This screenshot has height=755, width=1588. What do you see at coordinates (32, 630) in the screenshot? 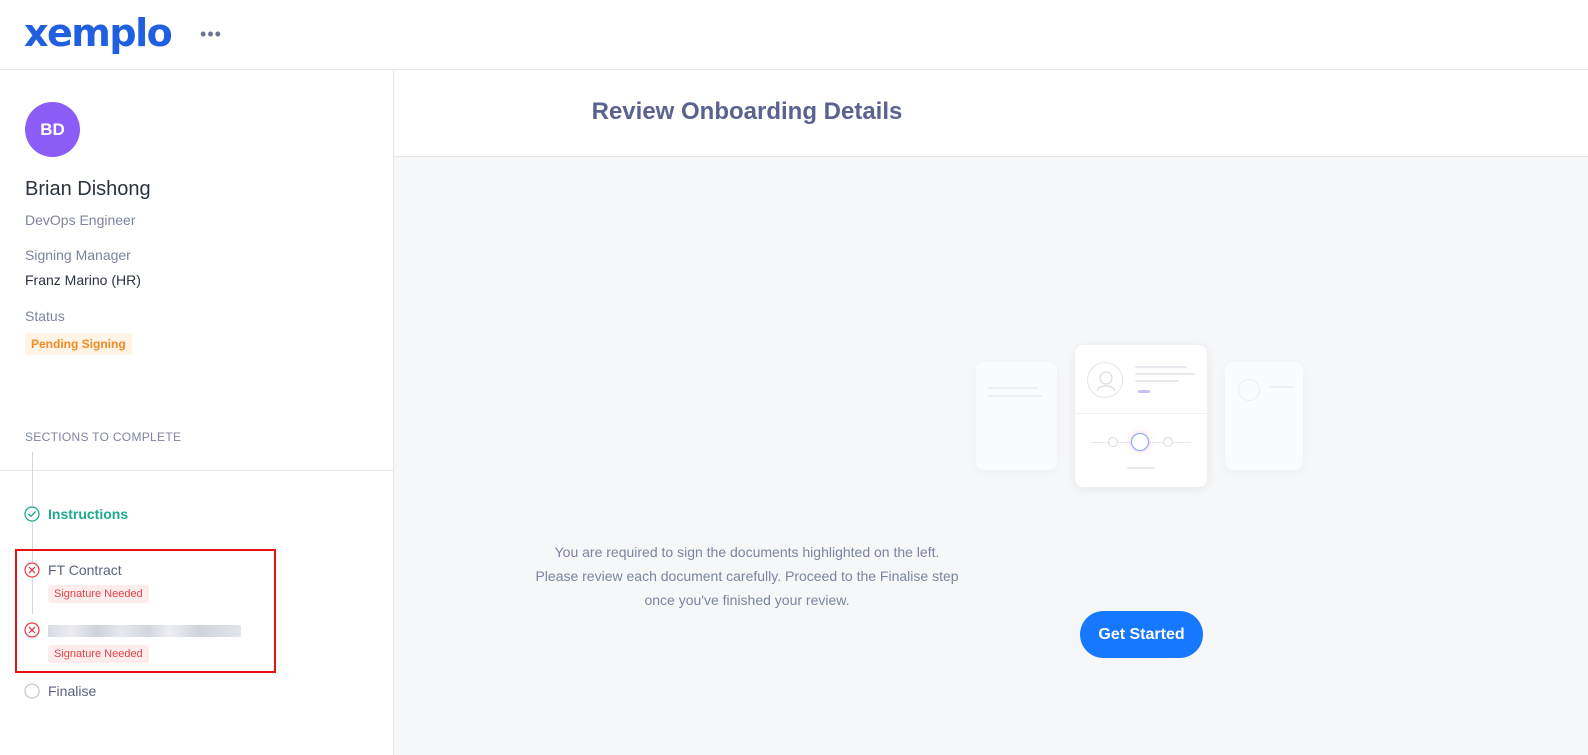
I see `x-circle-icon` at bounding box center [32, 630].